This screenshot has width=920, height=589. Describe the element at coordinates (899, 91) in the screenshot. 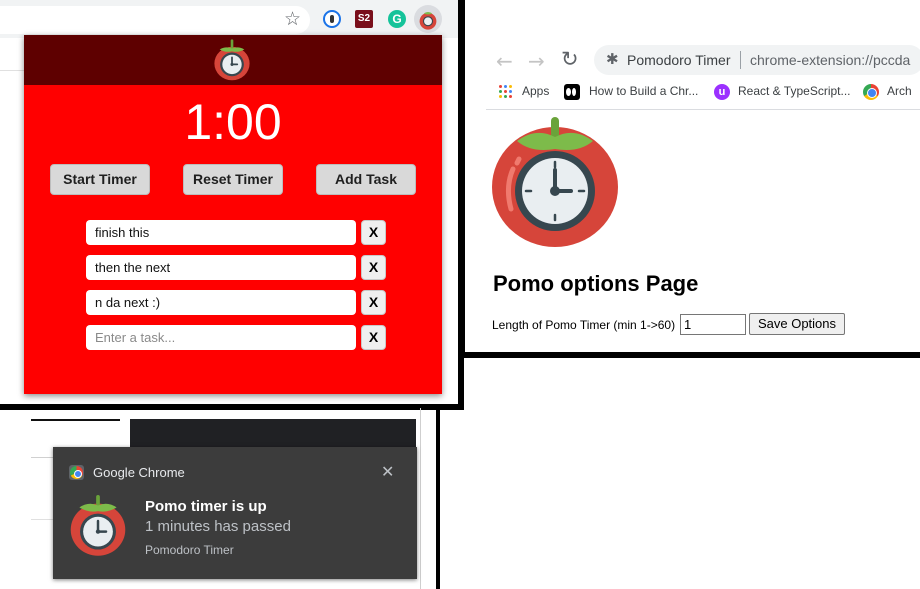

I see `bookmark-item: Arch` at that location.